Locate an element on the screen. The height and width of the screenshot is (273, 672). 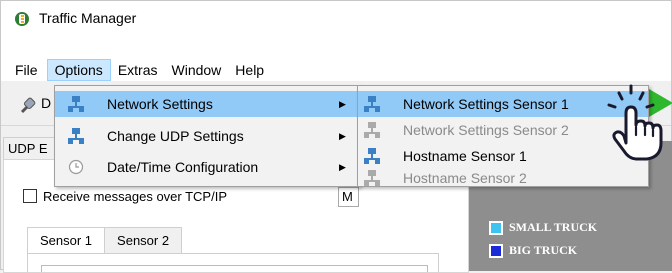
legend-big-truck: BIG TRUCK is located at coordinates (533, 250).